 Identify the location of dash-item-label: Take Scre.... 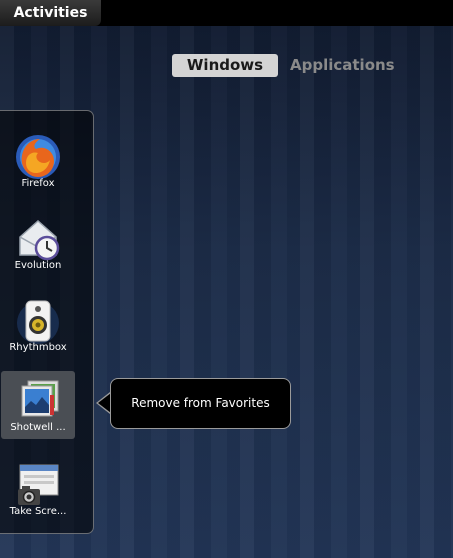
(38, 511).